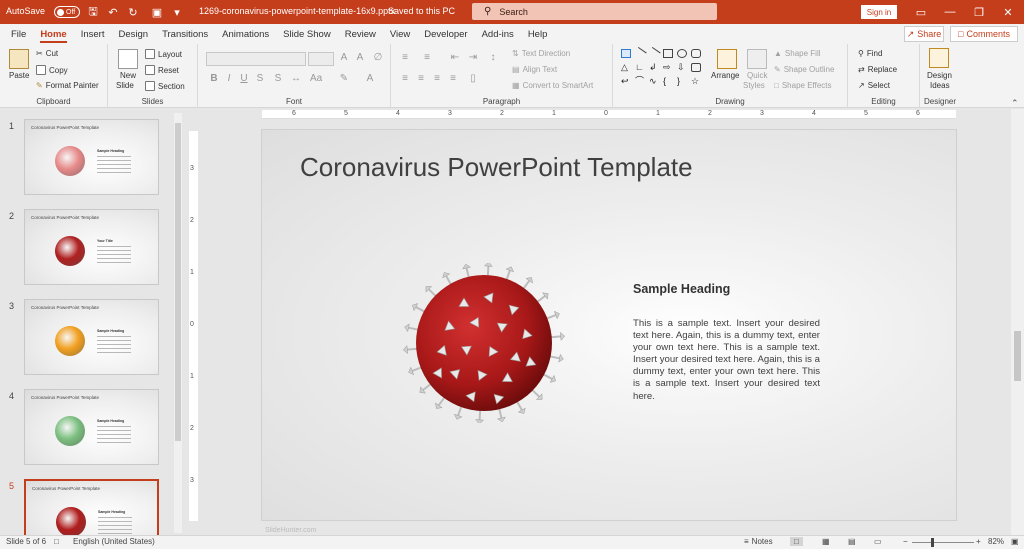 The width and height of the screenshot is (1024, 549). Describe the element at coordinates (668, 81) in the screenshot. I see `brace-left-shape-icon: {` at that location.